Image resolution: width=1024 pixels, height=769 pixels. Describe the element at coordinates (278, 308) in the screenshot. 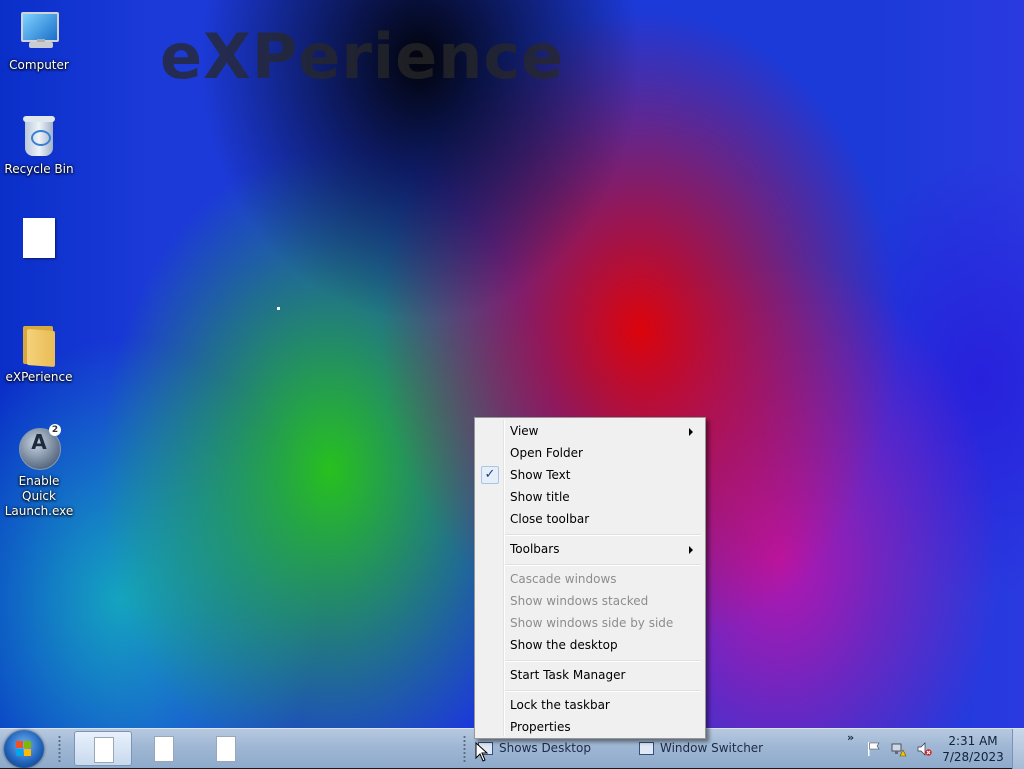

I see `stray-pixel` at that location.